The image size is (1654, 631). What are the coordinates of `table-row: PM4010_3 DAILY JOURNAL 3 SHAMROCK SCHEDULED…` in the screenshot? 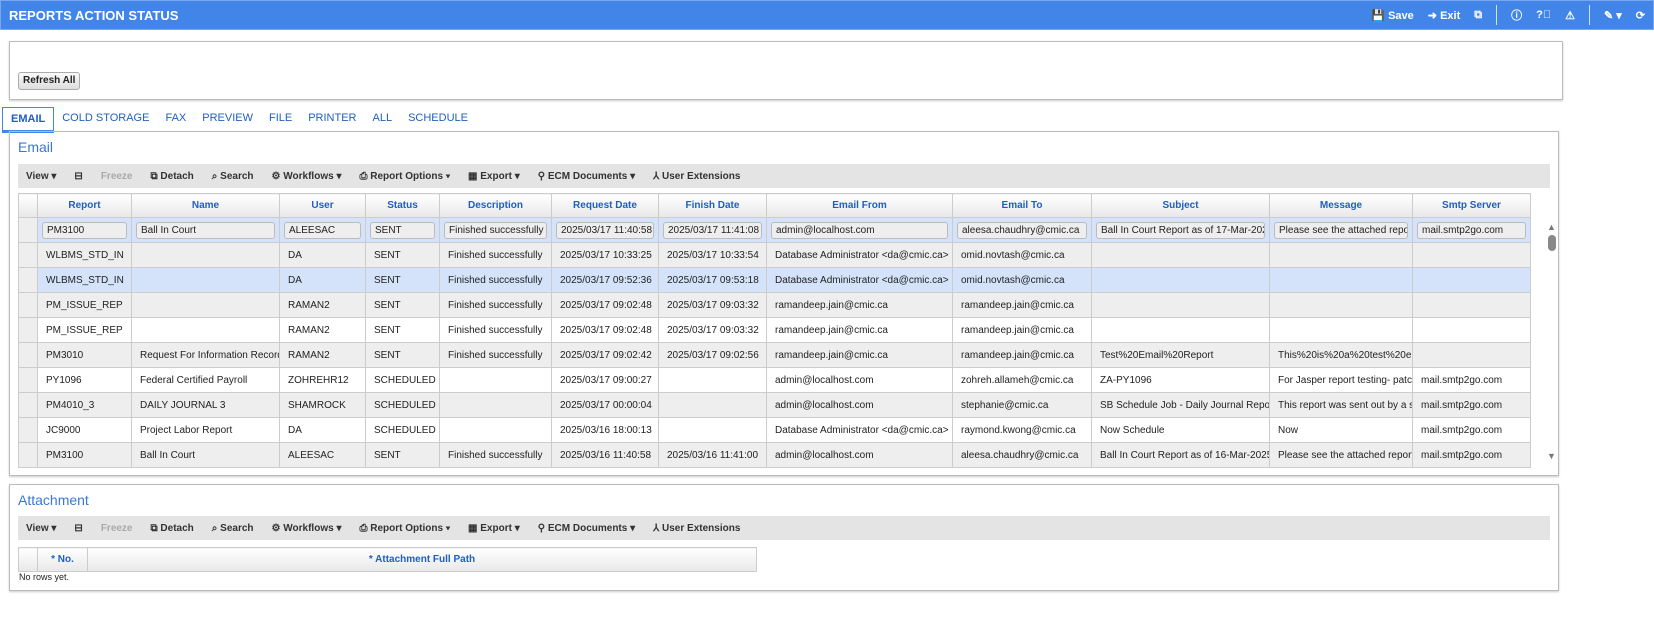 It's located at (774, 405).